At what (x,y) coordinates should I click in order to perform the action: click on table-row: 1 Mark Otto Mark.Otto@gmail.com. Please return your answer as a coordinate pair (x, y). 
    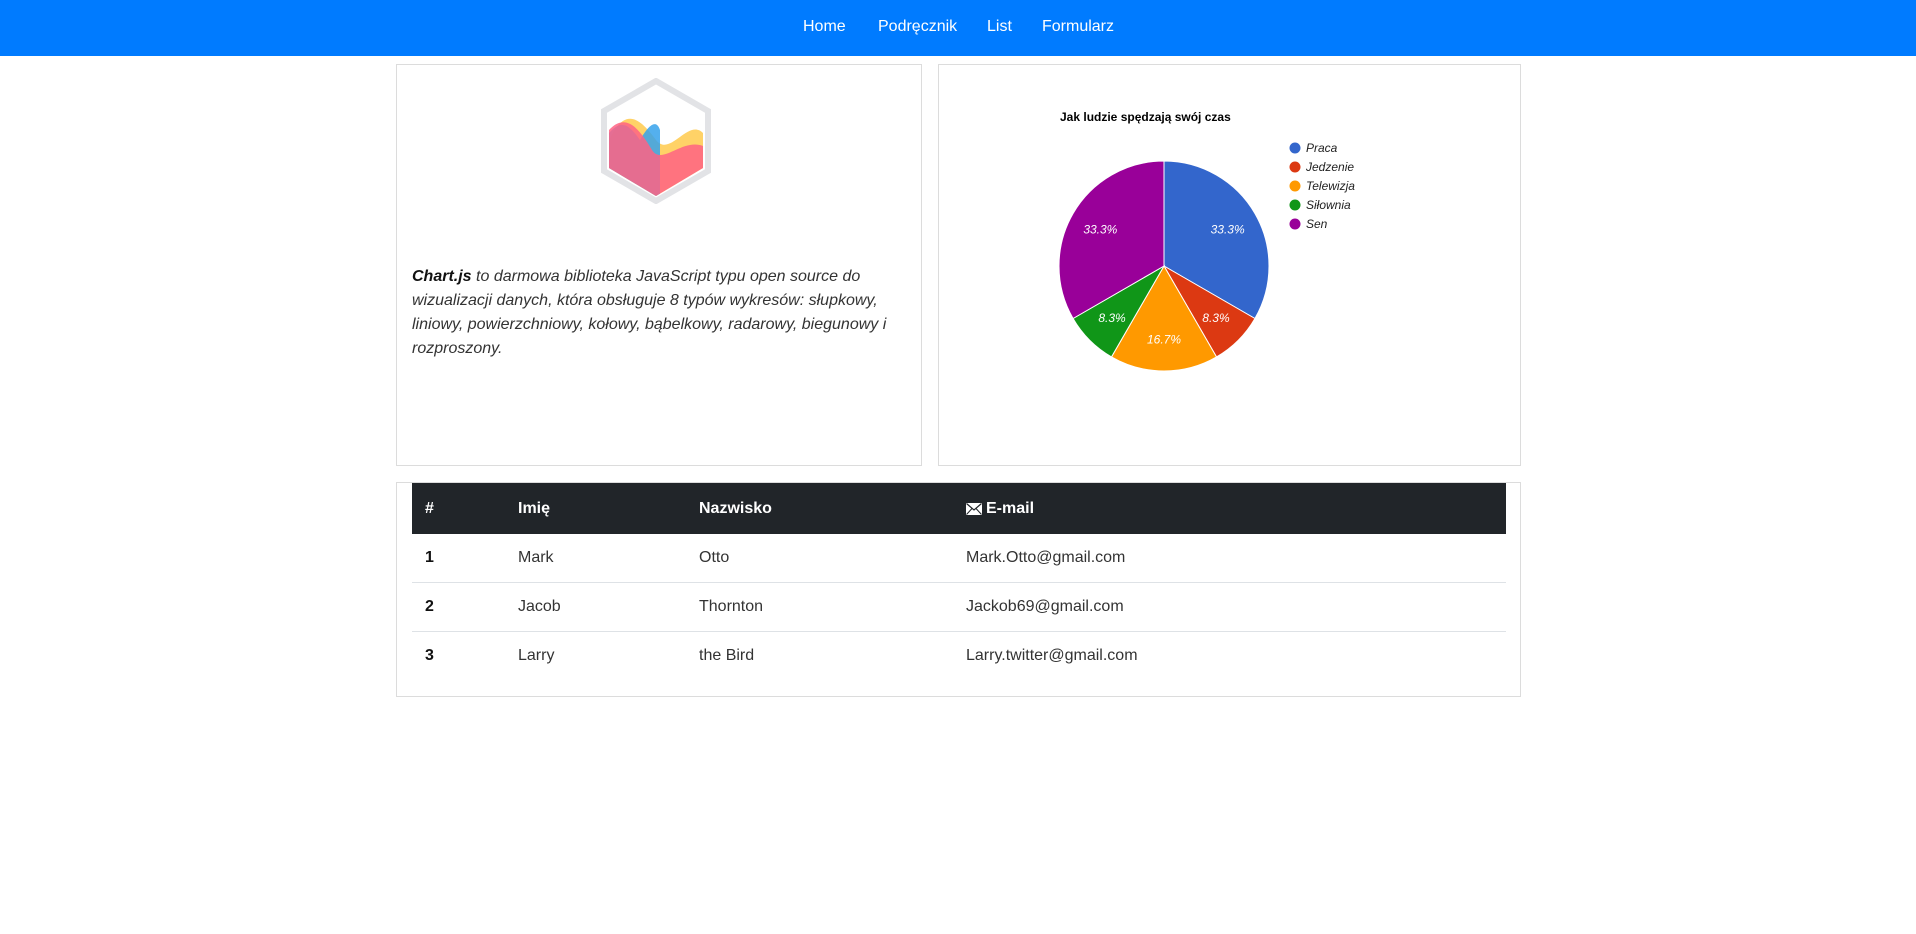
    Looking at the image, I should click on (959, 558).